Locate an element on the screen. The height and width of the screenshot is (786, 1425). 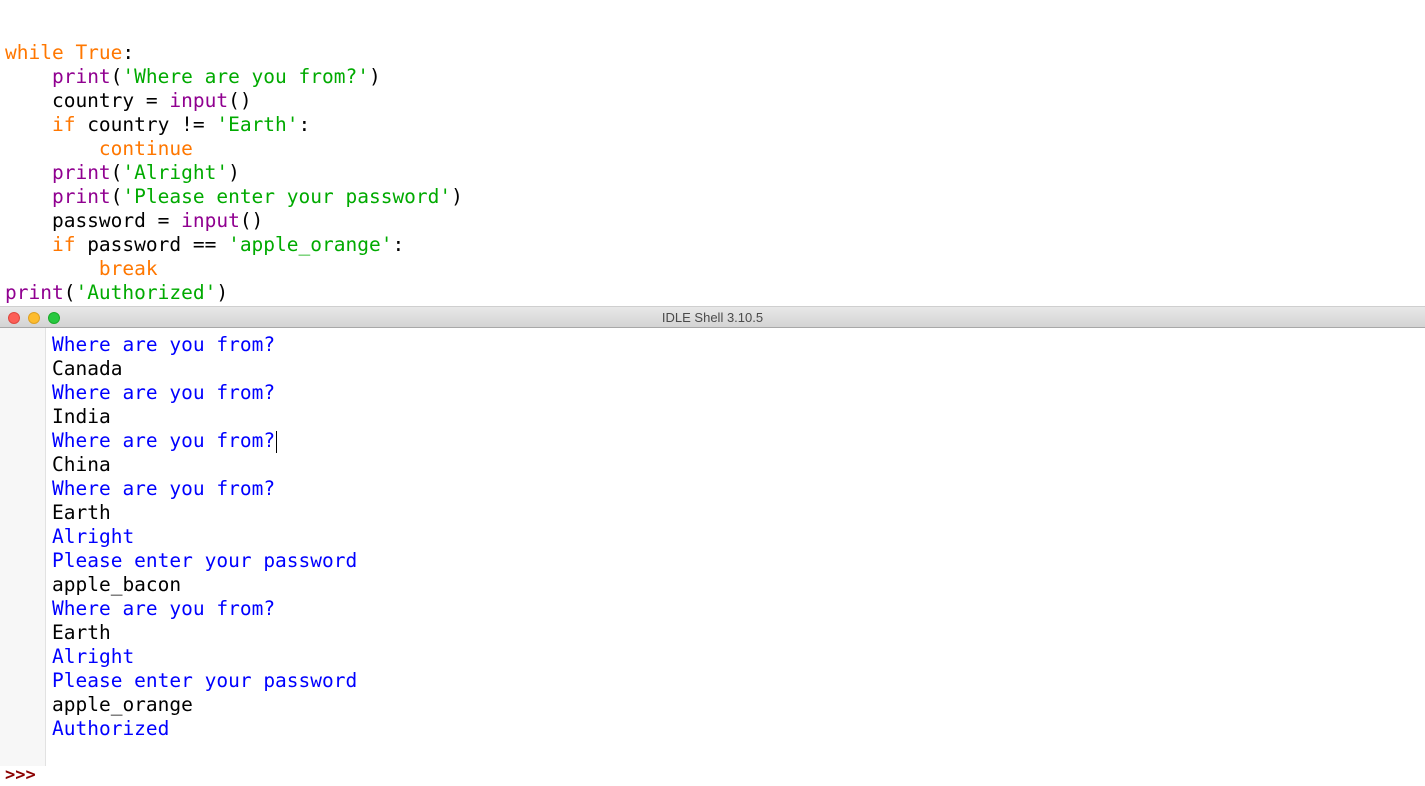
shell-line-text: Authorized is located at coordinates (111, 728).